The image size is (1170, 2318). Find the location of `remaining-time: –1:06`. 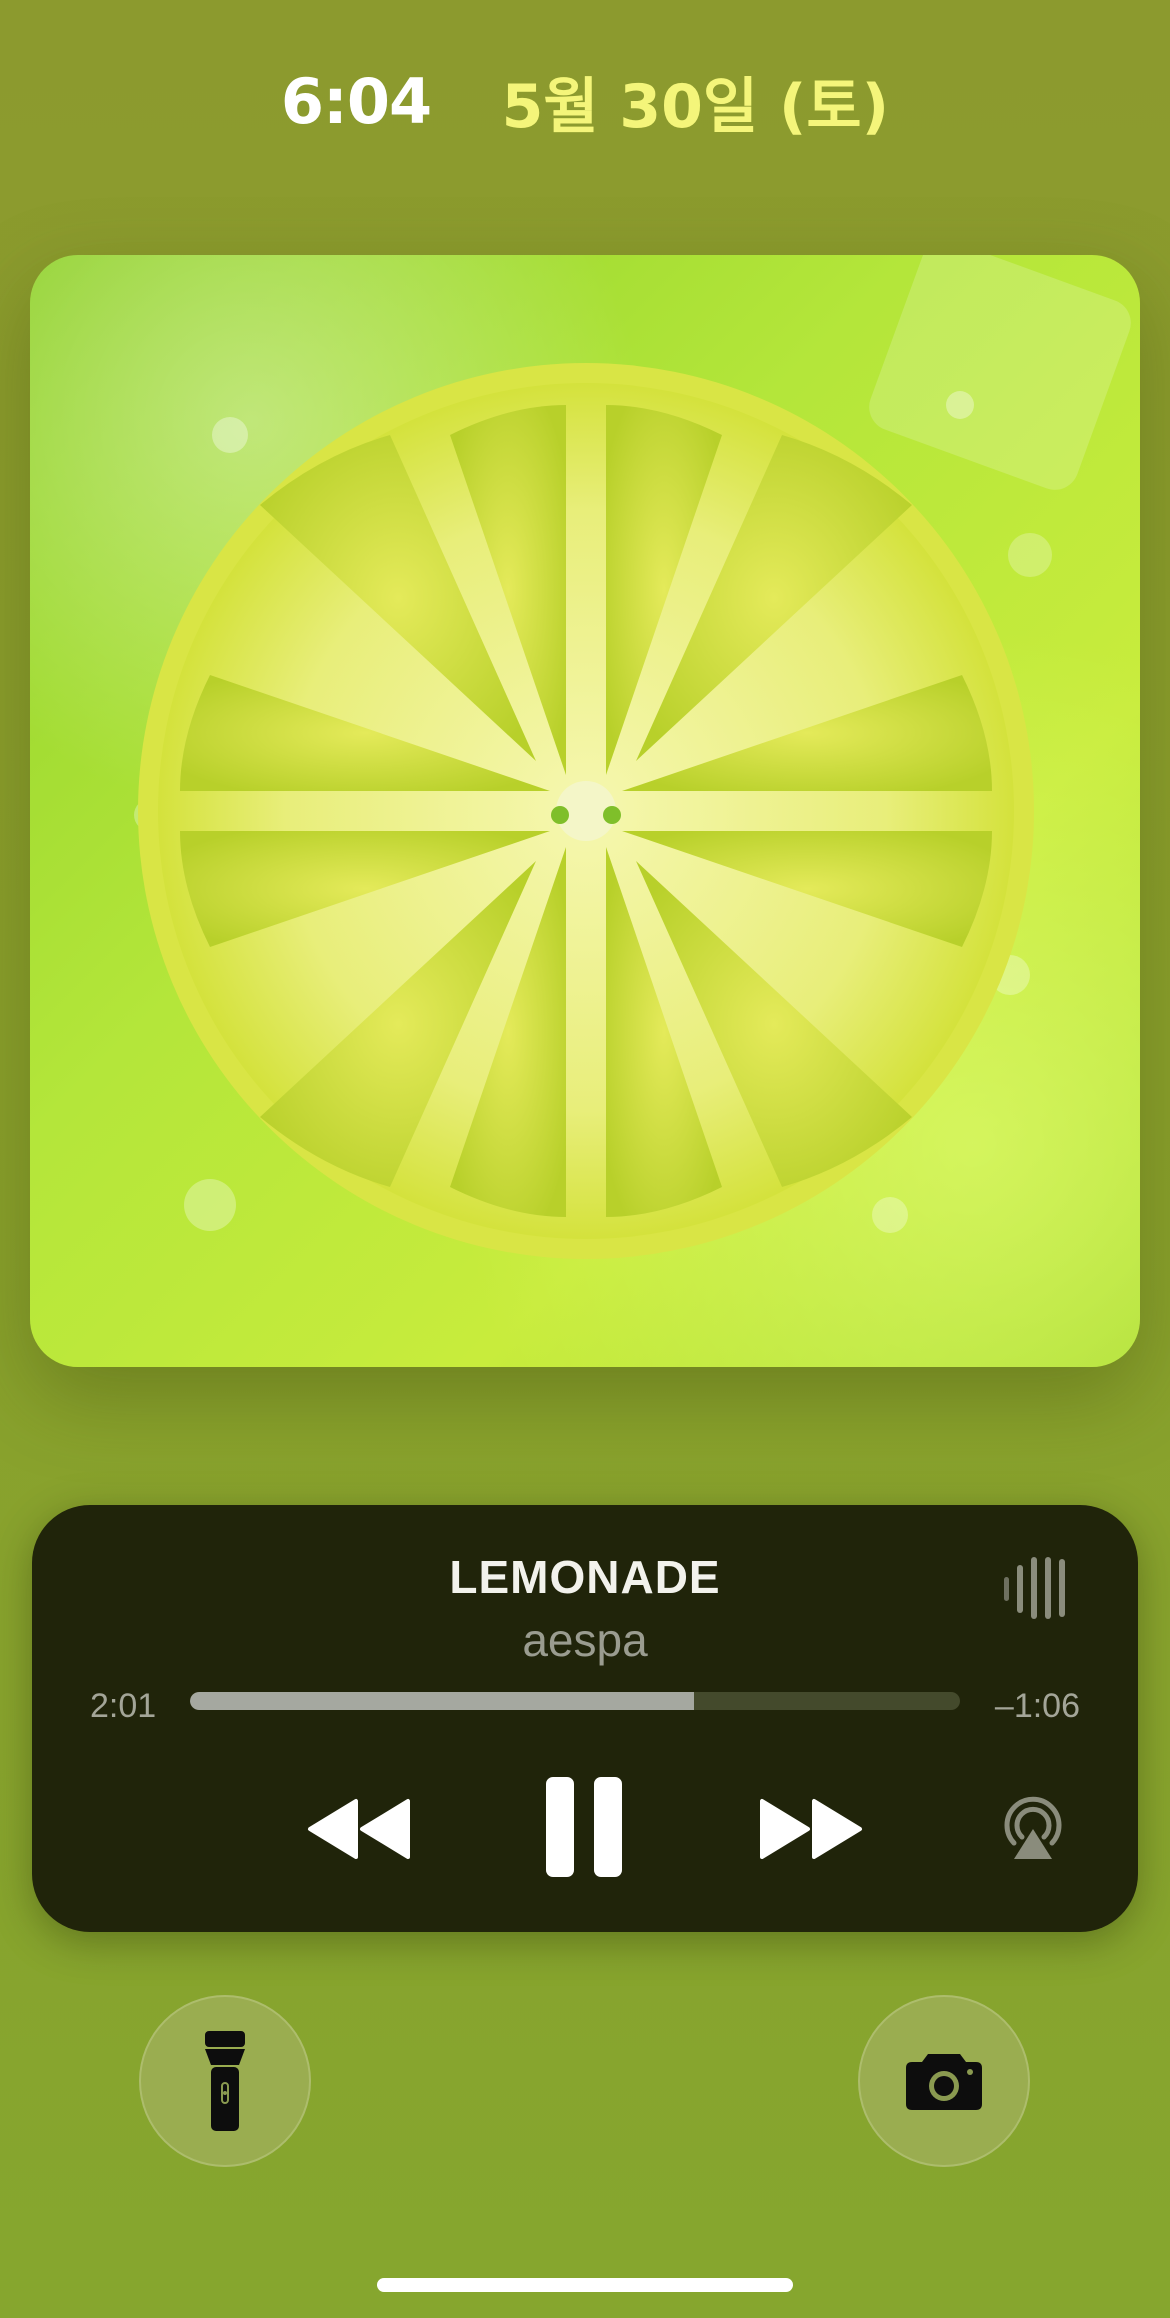

remaining-time: –1:06 is located at coordinates (1037, 1706).